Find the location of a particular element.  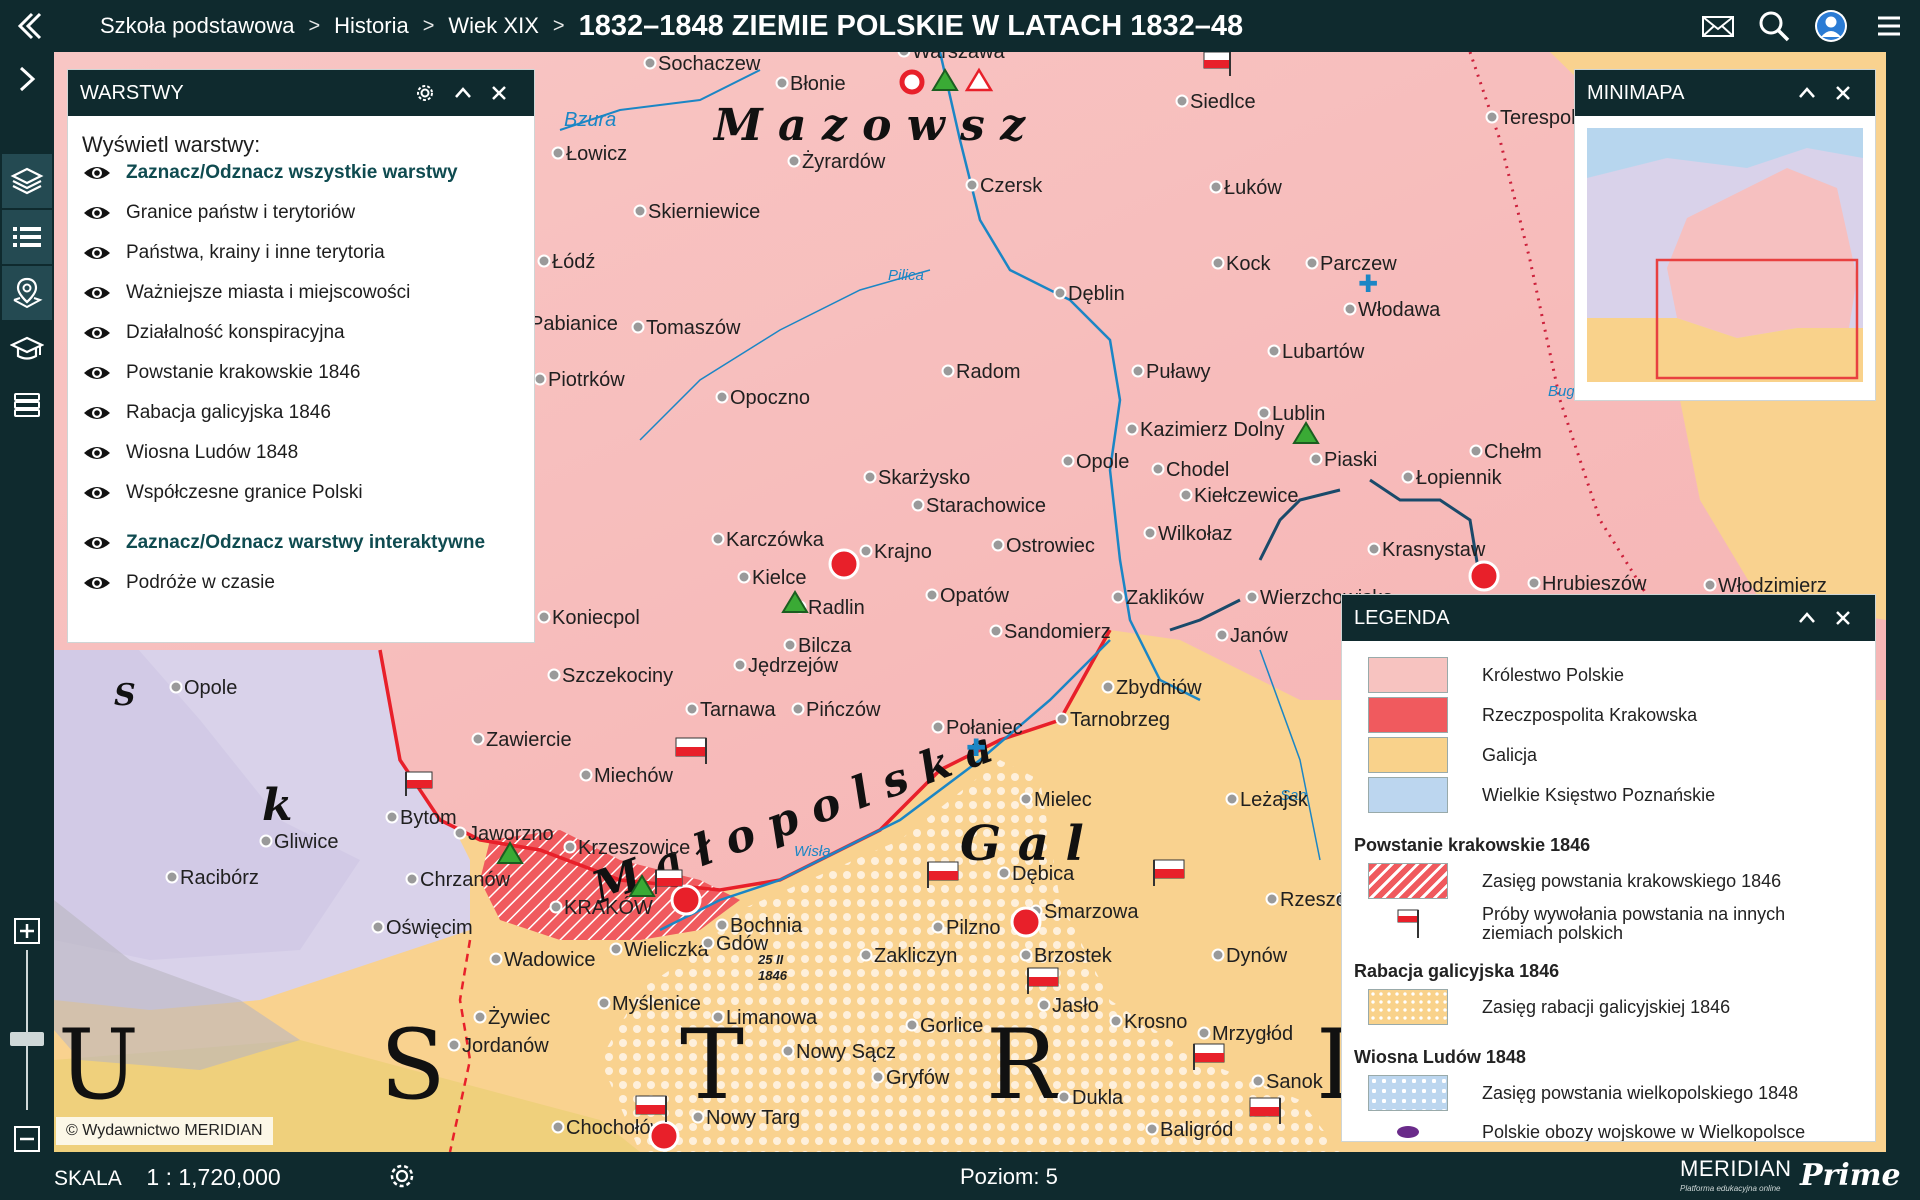

layer-toggle-row: Państwa, krainy i inne terytoria is located at coordinates (233, 253).